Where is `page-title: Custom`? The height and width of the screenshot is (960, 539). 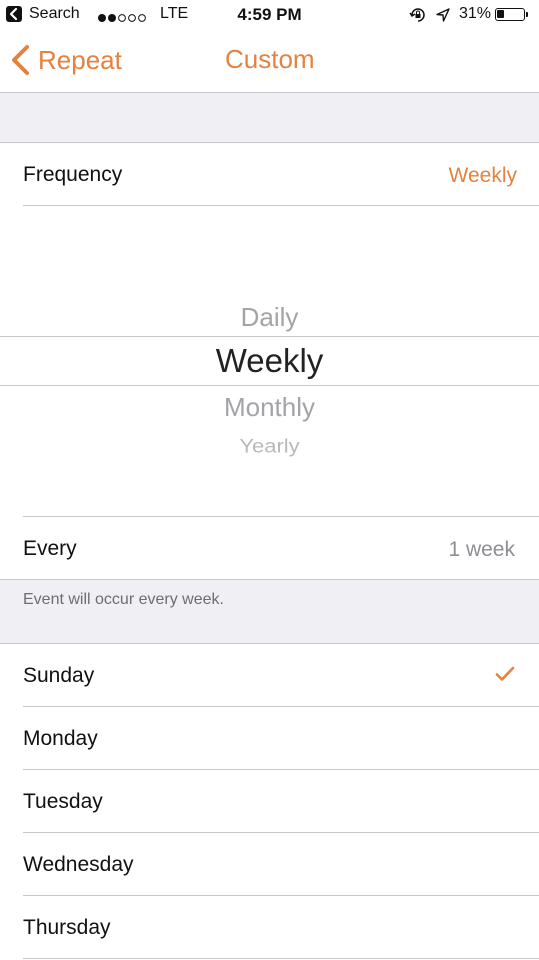 page-title: Custom is located at coordinates (270, 59).